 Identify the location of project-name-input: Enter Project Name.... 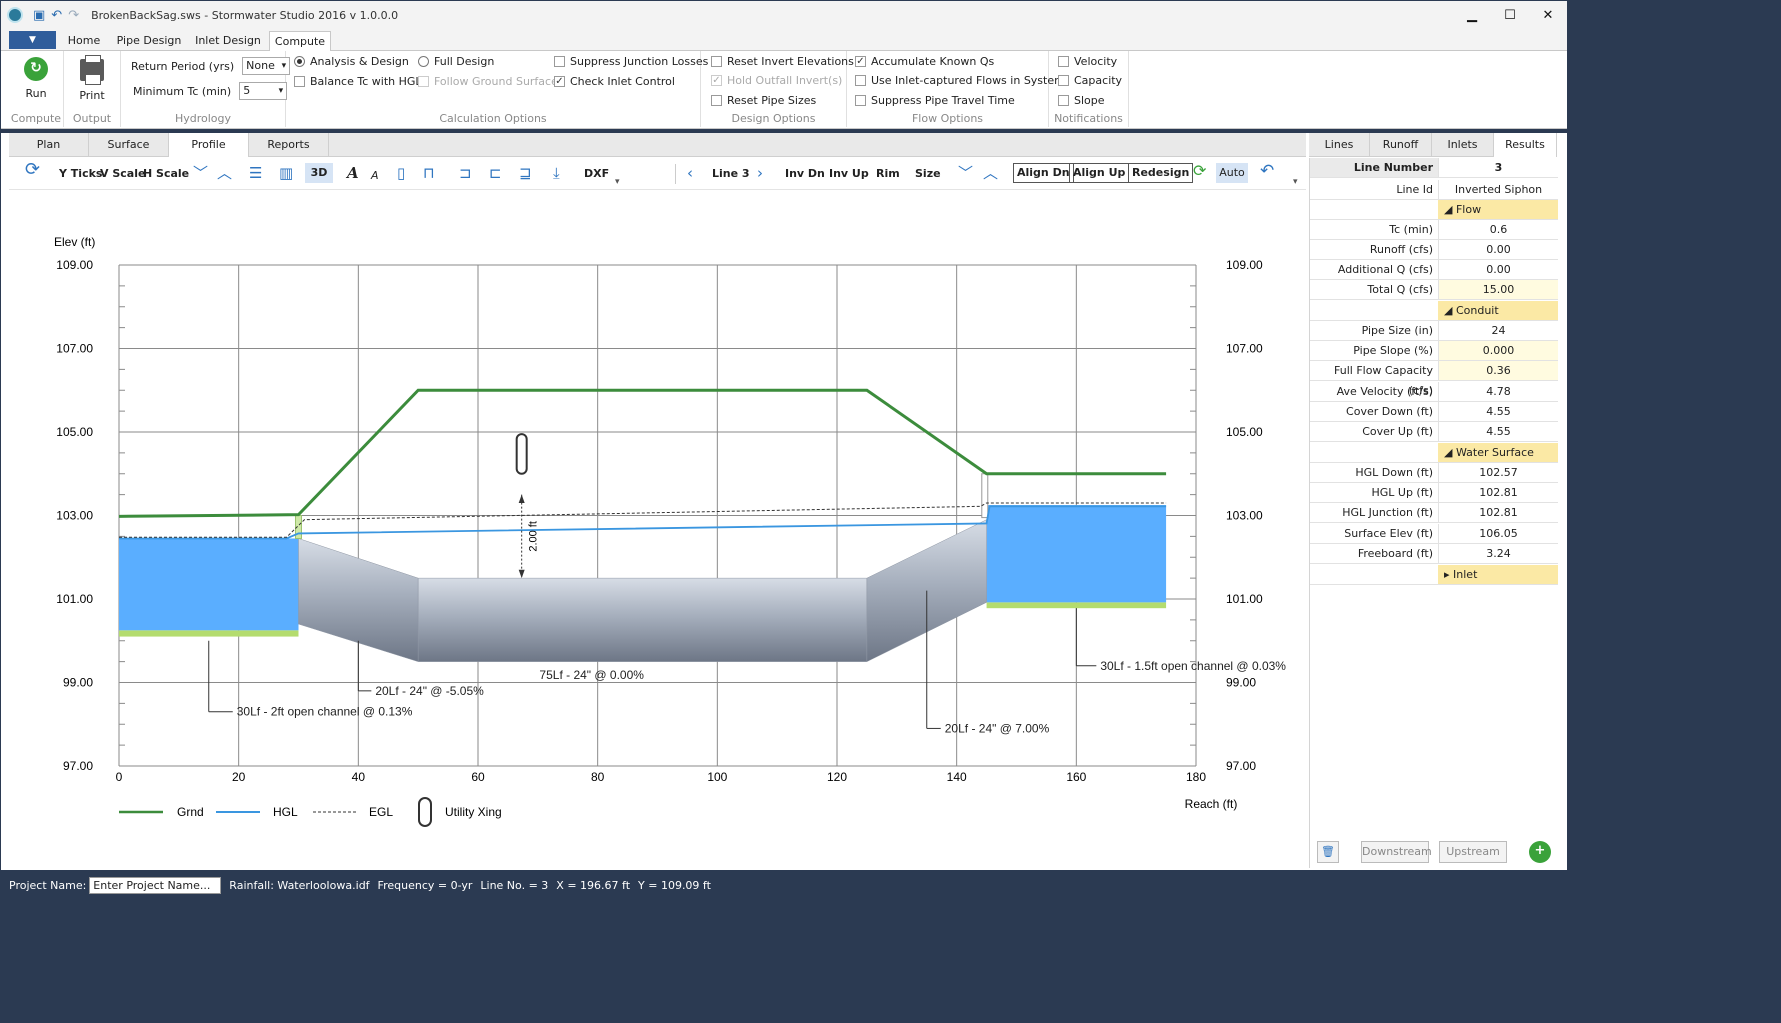
(155, 885).